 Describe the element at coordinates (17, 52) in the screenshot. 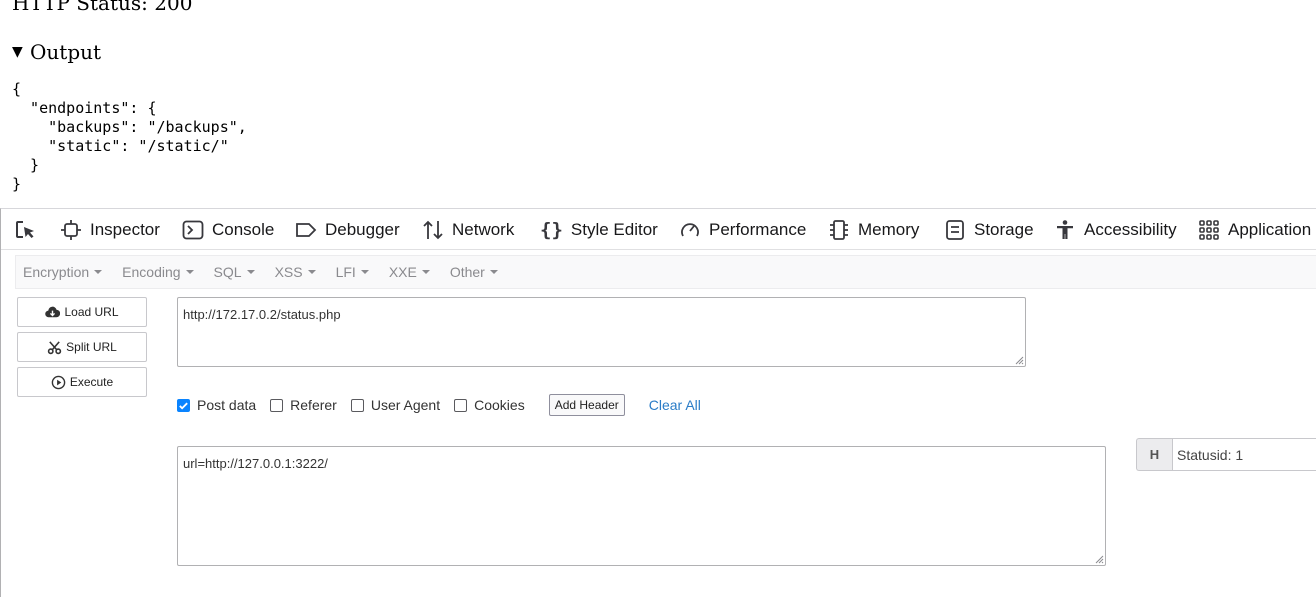

I see `disclosure-triangle-icon: ▼` at that location.